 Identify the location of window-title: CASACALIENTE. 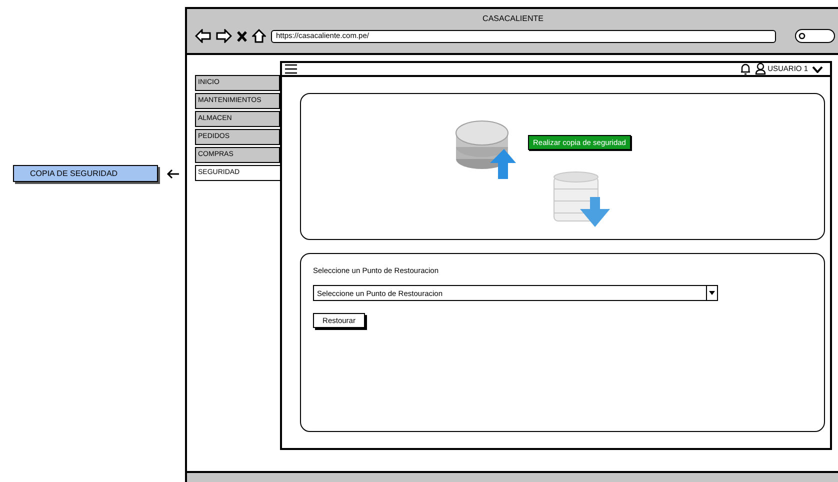
(513, 19).